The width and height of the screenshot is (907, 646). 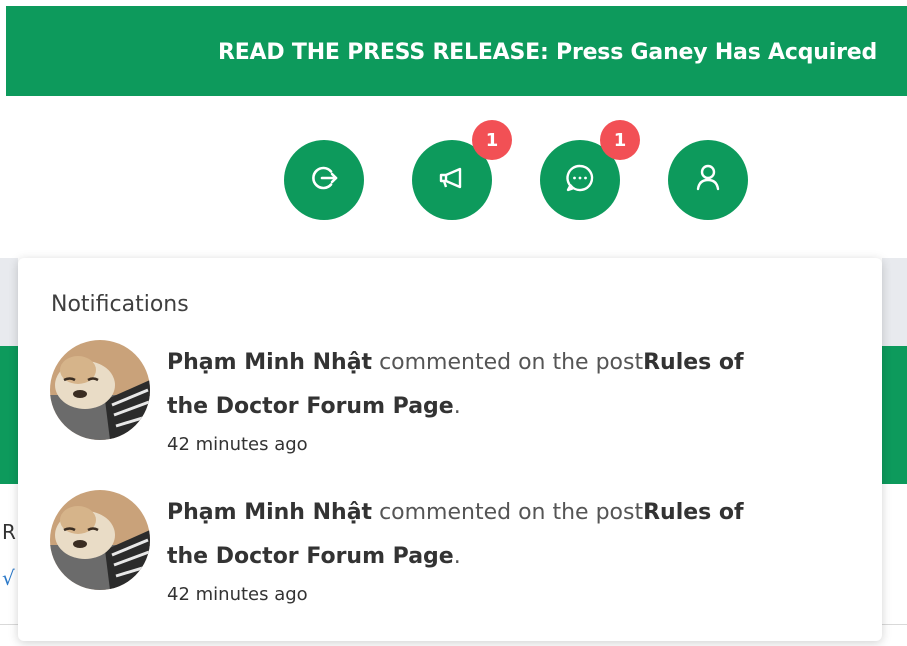 I want to click on announcements-button: 1, so click(x=462, y=170).